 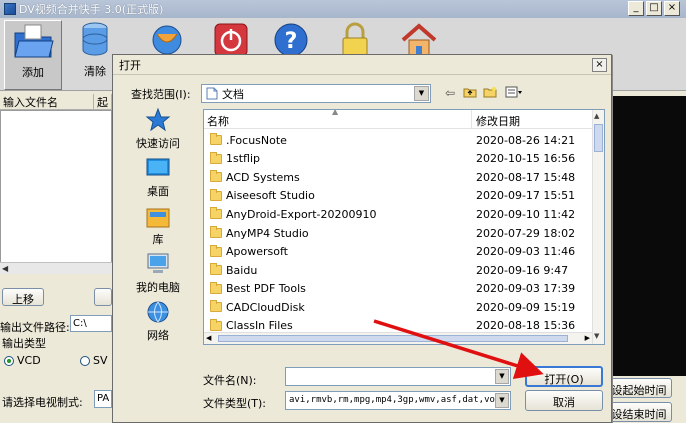 I want to click on move-down-button, so click(x=103, y=297).